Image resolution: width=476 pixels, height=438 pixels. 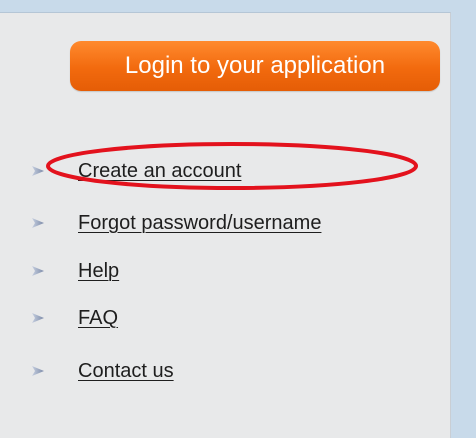 What do you see at coordinates (98, 271) in the screenshot?
I see `help-link: Help` at bounding box center [98, 271].